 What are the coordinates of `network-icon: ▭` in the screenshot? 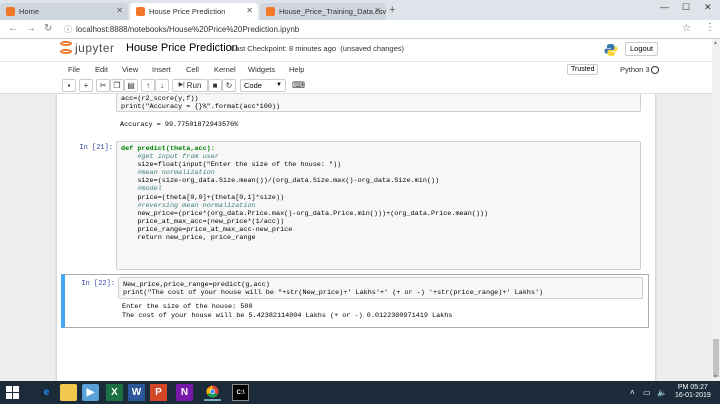 It's located at (647, 392).